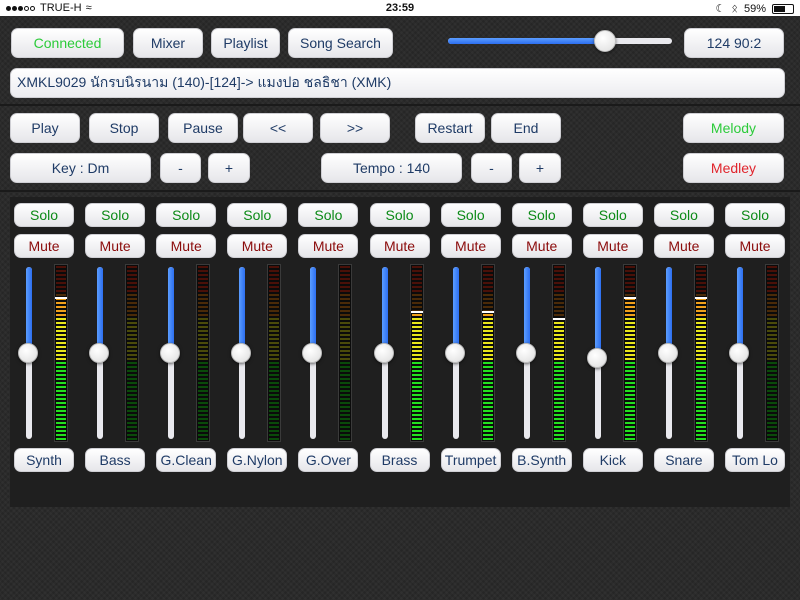 Image resolution: width=800 pixels, height=600 pixels. Describe the element at coordinates (450, 128) in the screenshot. I see `restart-button: Restart` at that location.